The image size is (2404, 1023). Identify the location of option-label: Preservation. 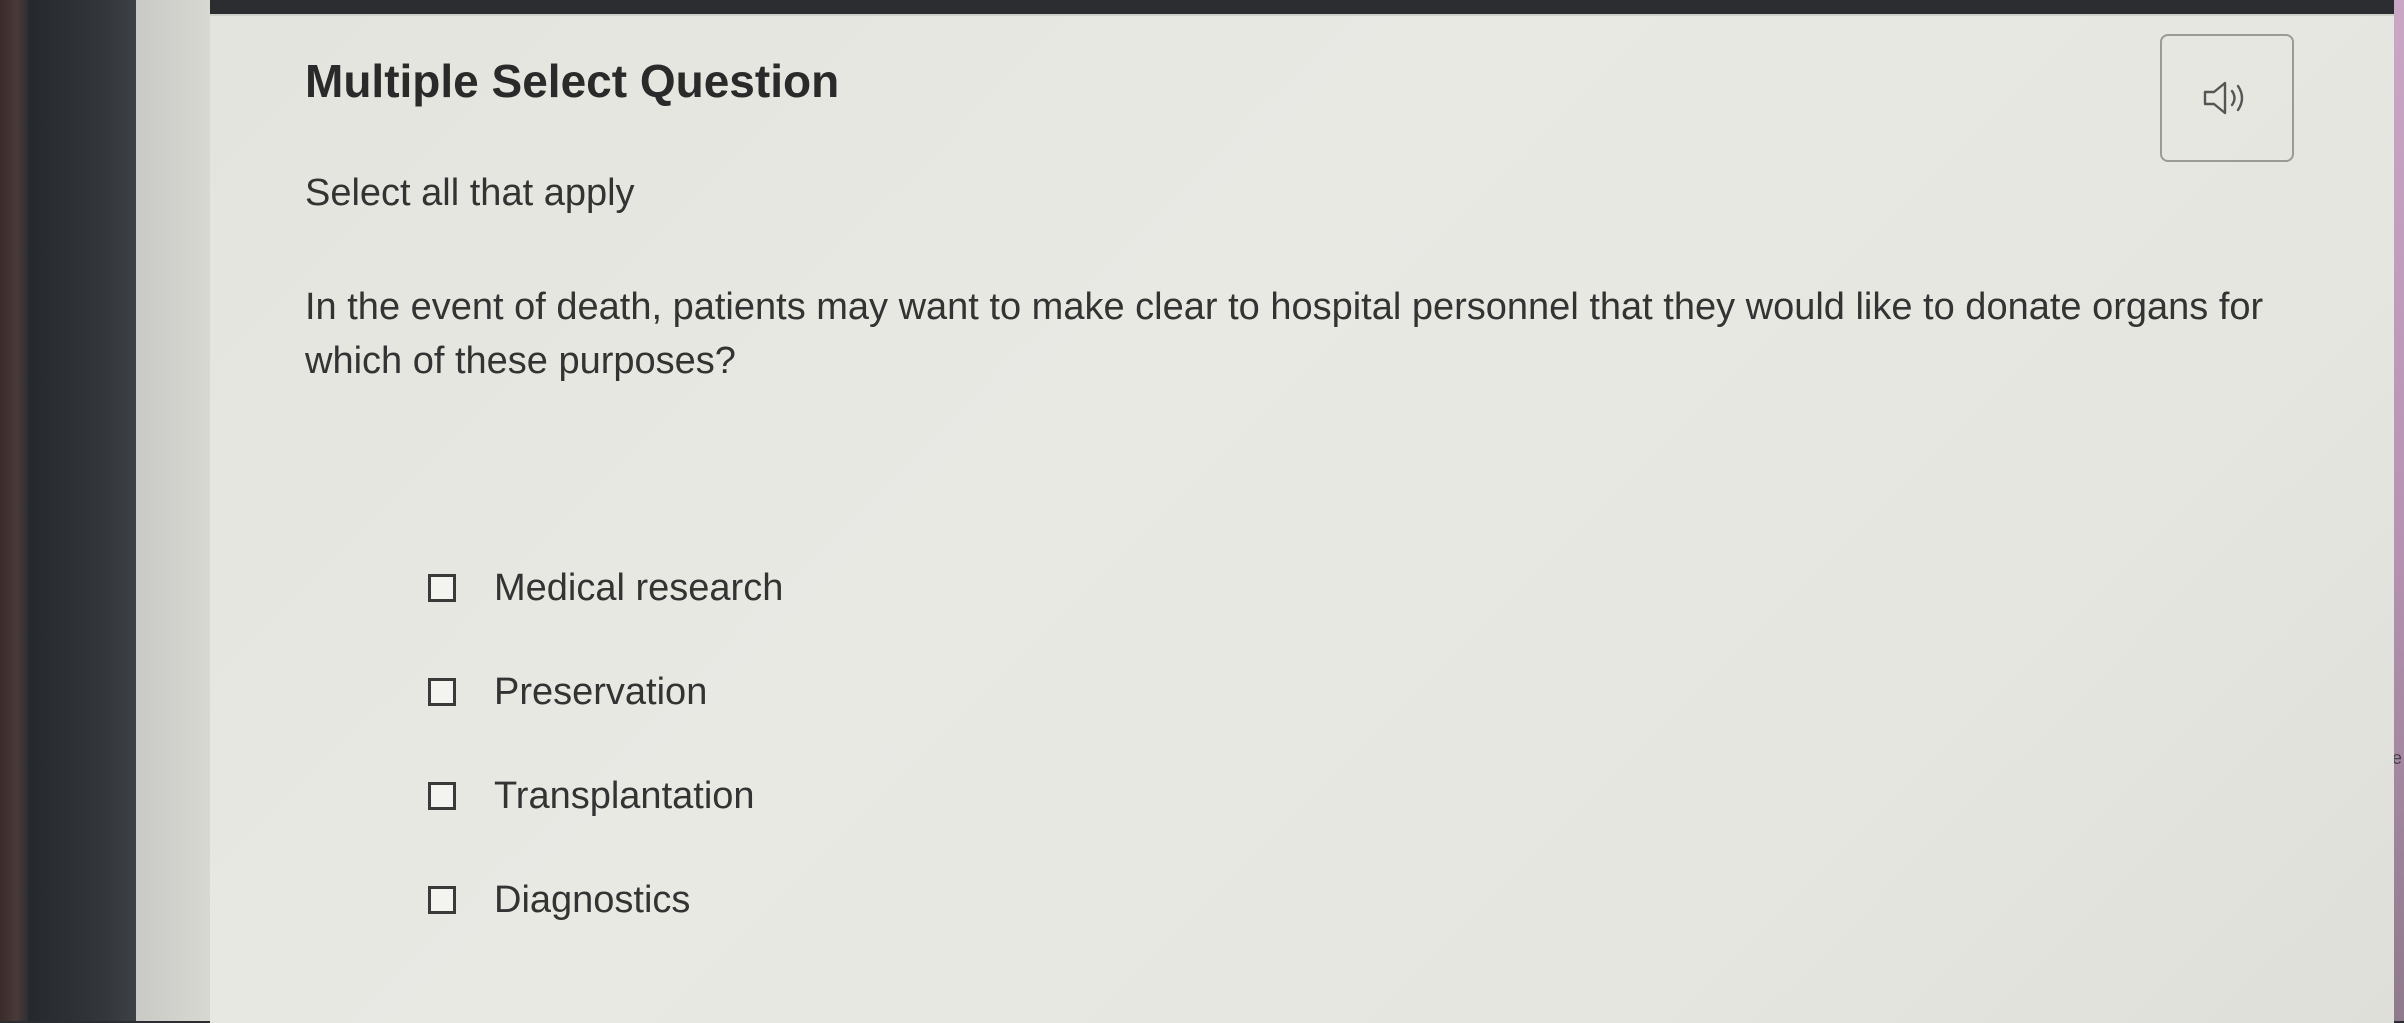
(601, 691).